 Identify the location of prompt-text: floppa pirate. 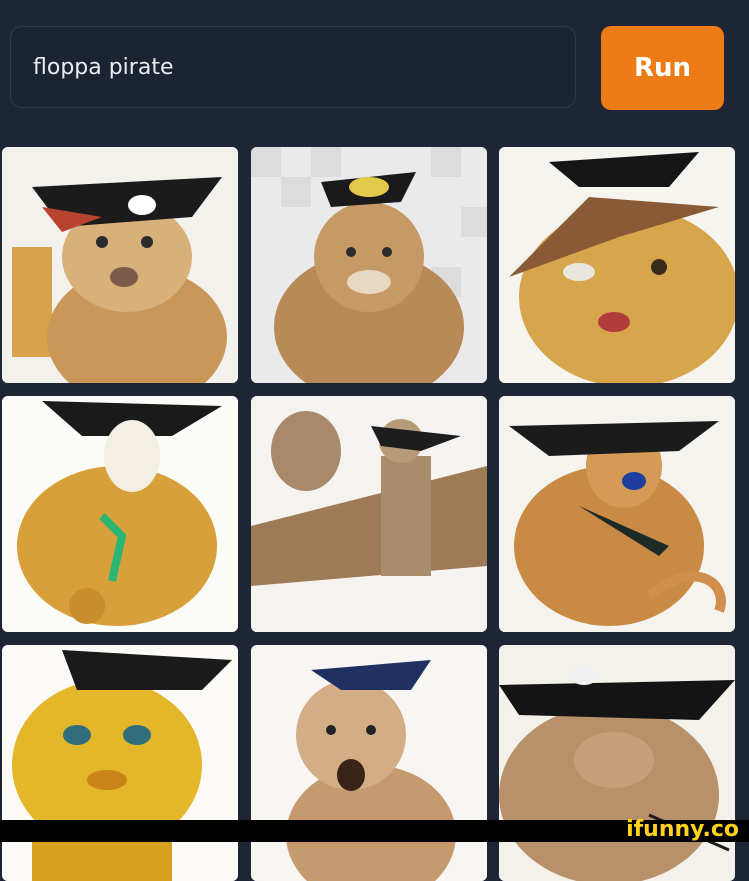
(103, 67).